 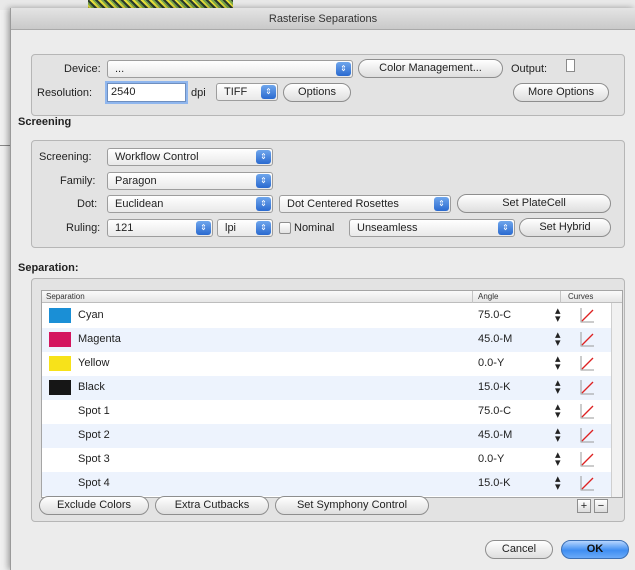 I want to click on dpi-label: dpi, so click(x=198, y=93).